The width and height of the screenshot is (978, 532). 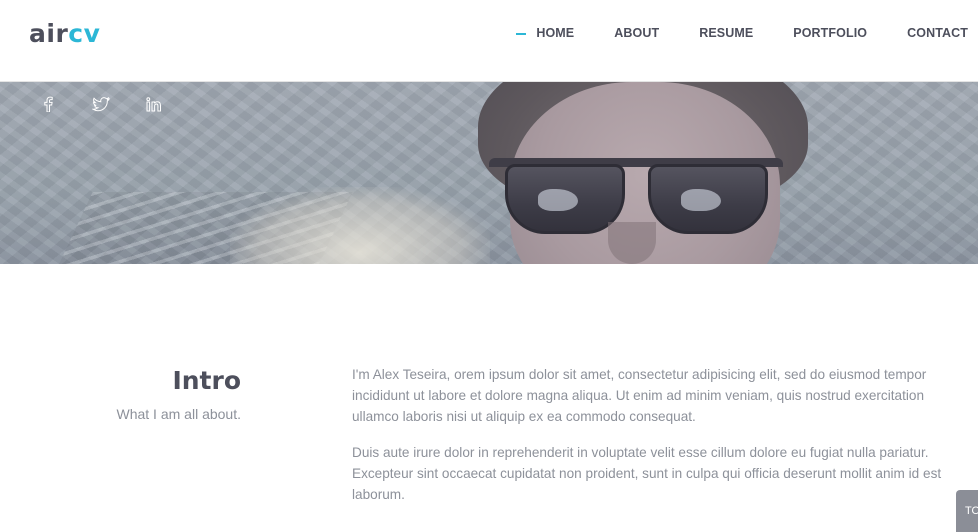 I want to click on site-logo: aircv, so click(x=64, y=34).